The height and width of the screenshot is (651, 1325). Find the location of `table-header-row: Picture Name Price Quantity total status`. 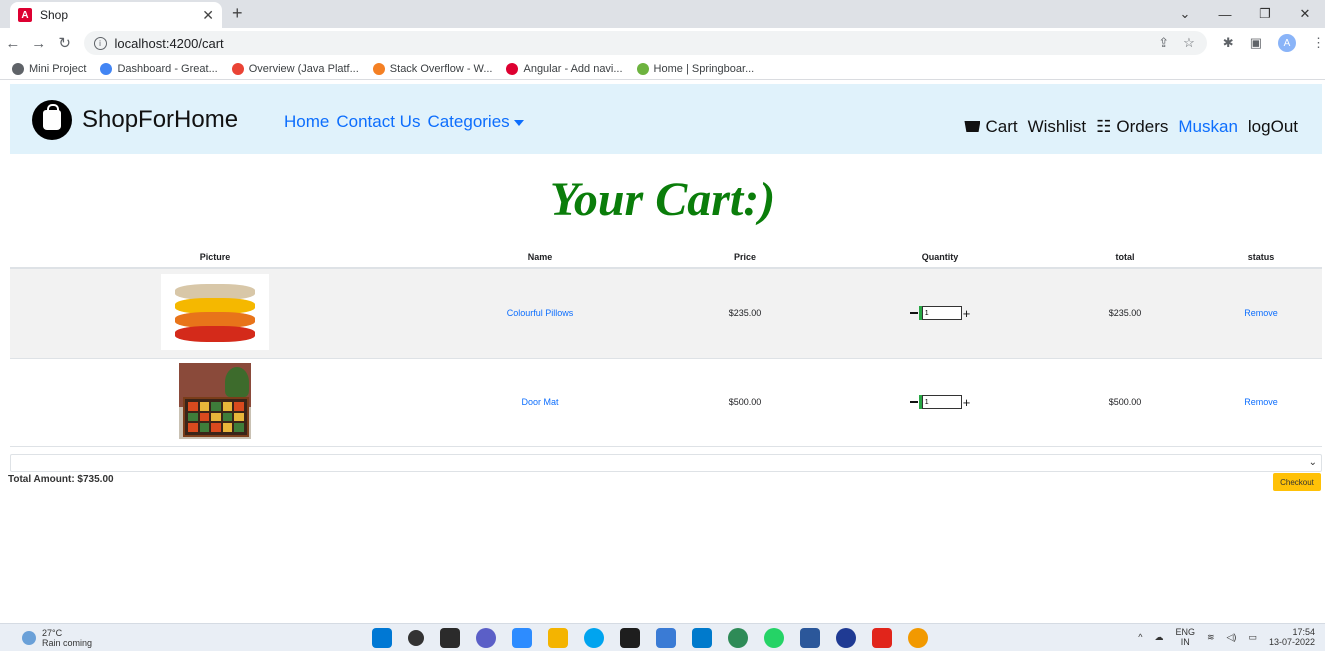

table-header-row: Picture Name Price Quantity total status is located at coordinates (666, 257).